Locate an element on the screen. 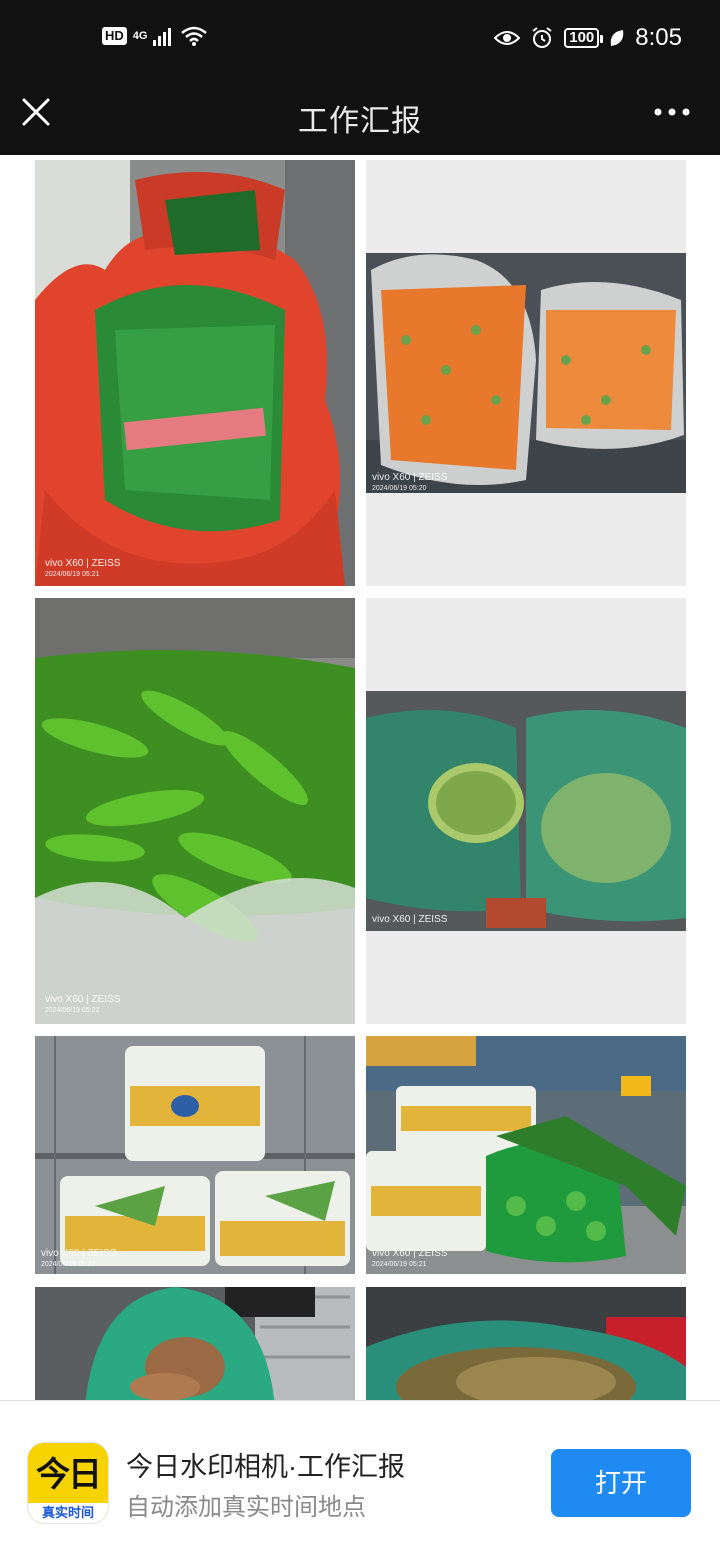 This screenshot has width=720, height=1561. status-left: HD 4G is located at coordinates (155, 36).